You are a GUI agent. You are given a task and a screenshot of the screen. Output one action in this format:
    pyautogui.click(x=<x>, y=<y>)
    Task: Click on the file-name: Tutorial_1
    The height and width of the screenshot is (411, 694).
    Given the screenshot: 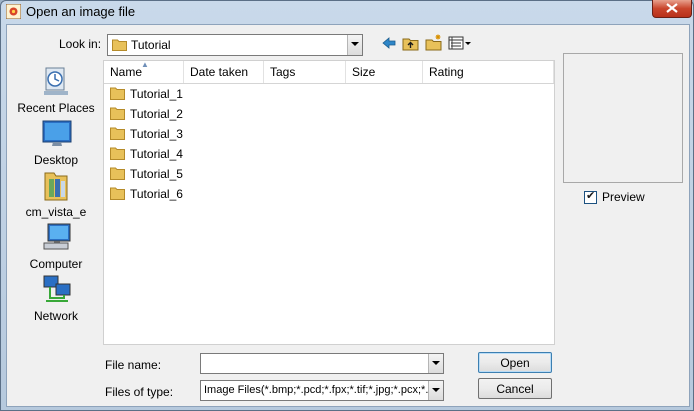 What is the action you would take?
    pyautogui.click(x=156, y=94)
    